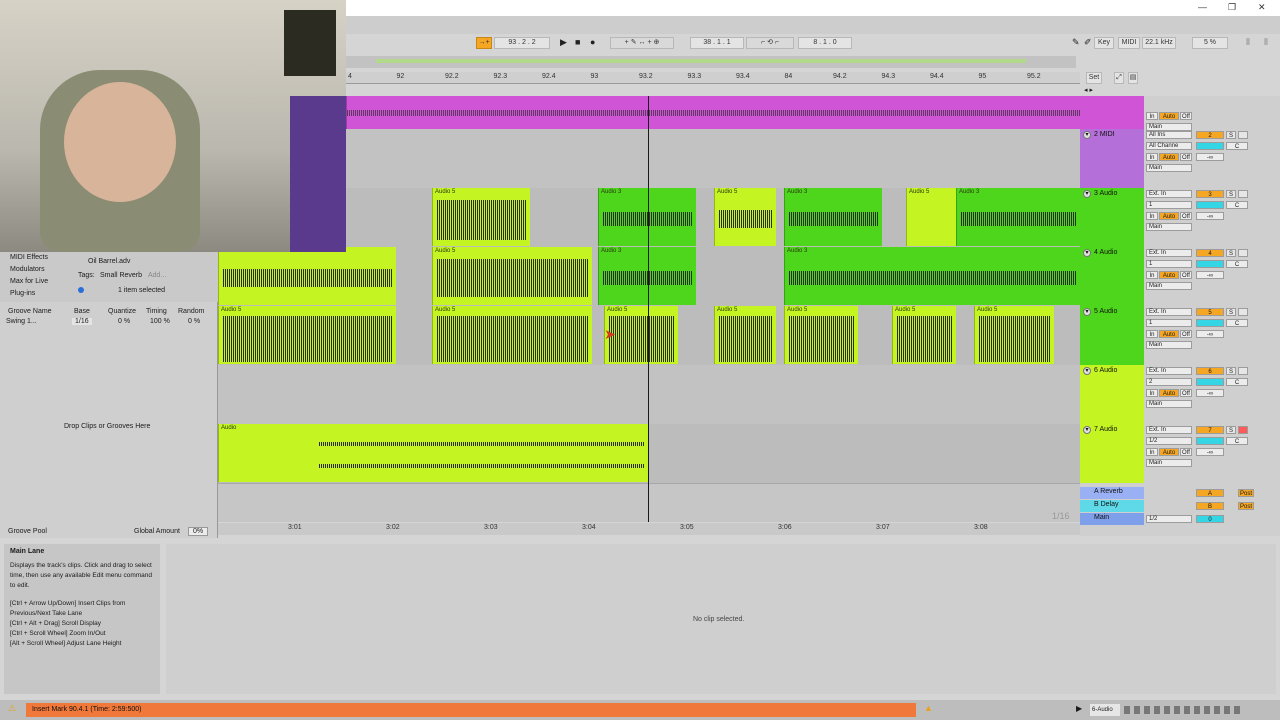 The image size is (1280, 720). Describe the element at coordinates (121, 275) in the screenshot. I see `tag-chip: Small Reverb` at that location.